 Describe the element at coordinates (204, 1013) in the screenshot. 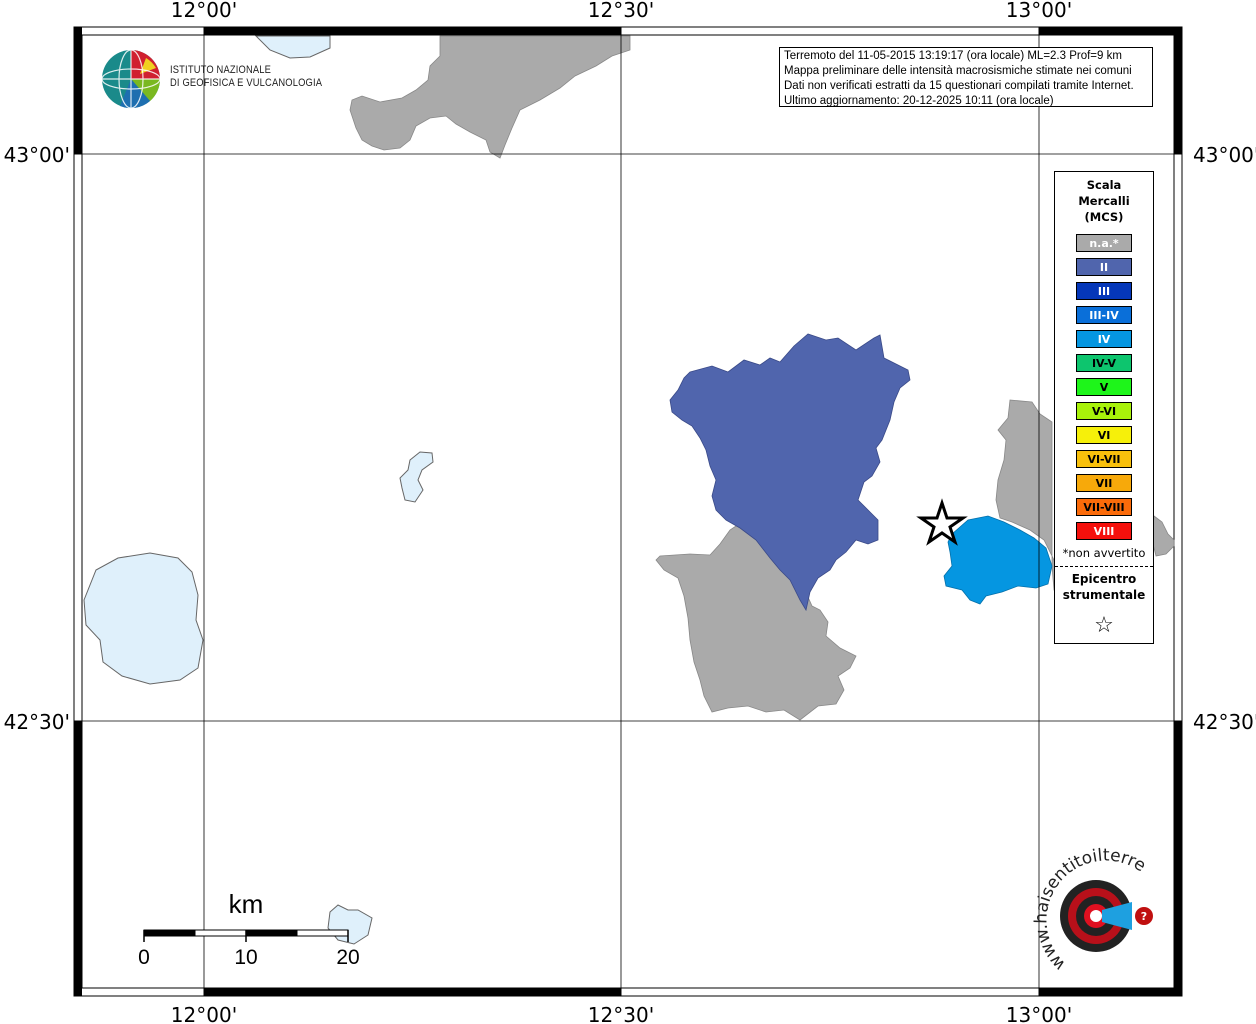

I see `lon-label-bottom-1: 12°00'` at that location.